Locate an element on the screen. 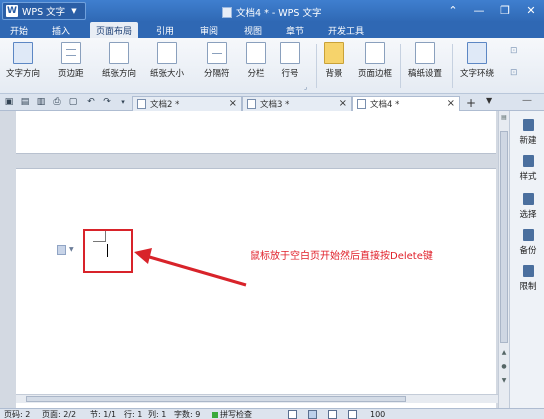 This screenshot has width=544, height=419. status-column: 列: 1 is located at coordinates (157, 414).